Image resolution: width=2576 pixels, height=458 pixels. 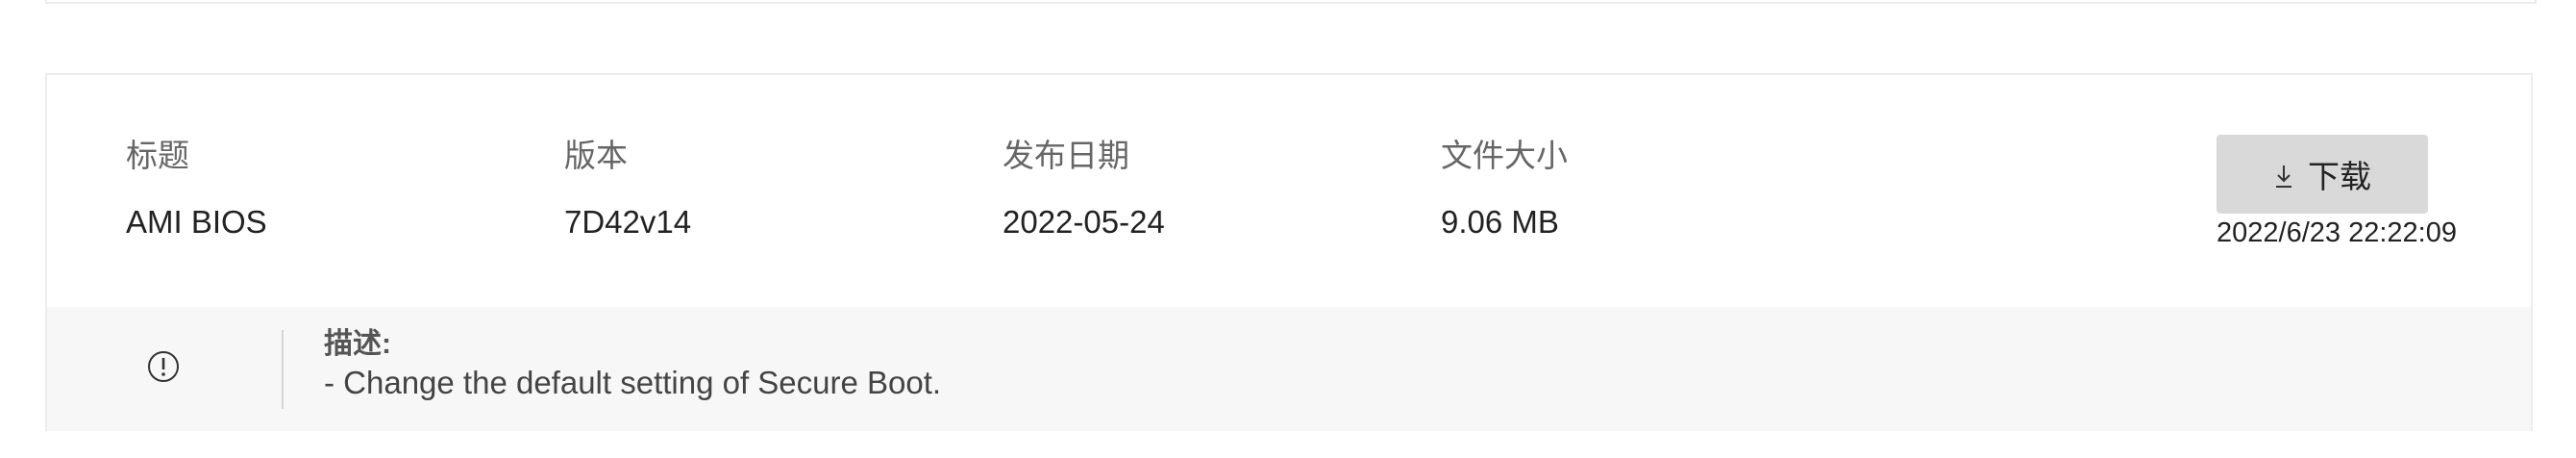 What do you see at coordinates (1066, 155) in the screenshot?
I see `release-date-label: 发布日期` at bounding box center [1066, 155].